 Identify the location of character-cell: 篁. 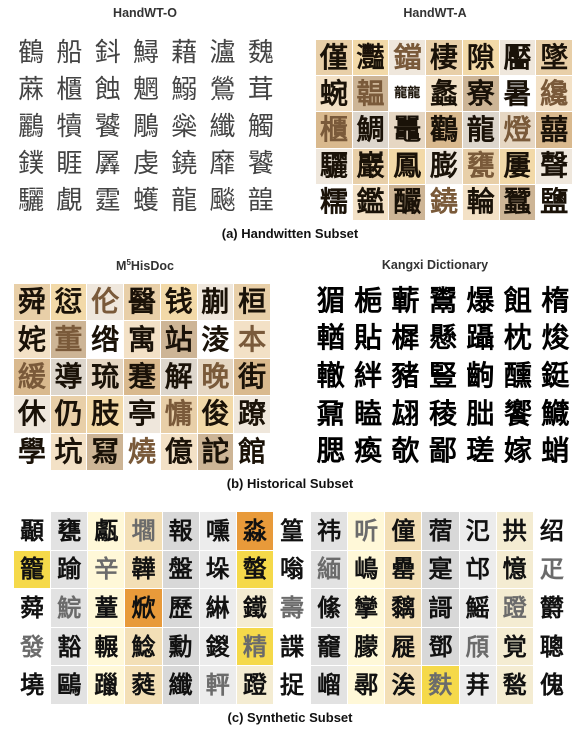
(292, 531).